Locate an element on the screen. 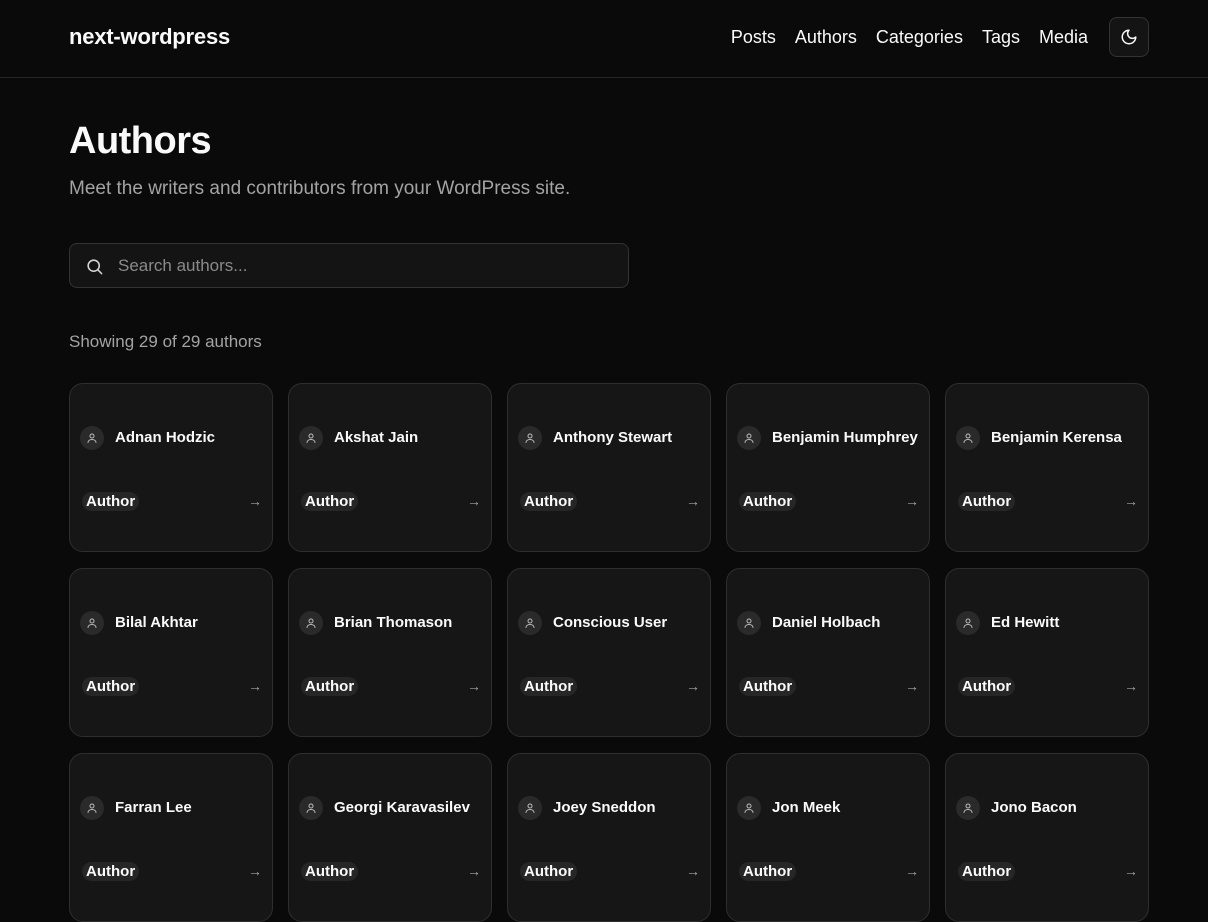 Image resolution: width=1208 pixels, height=922 pixels. author-card: Jono Bacon Author → is located at coordinates (1047, 837).